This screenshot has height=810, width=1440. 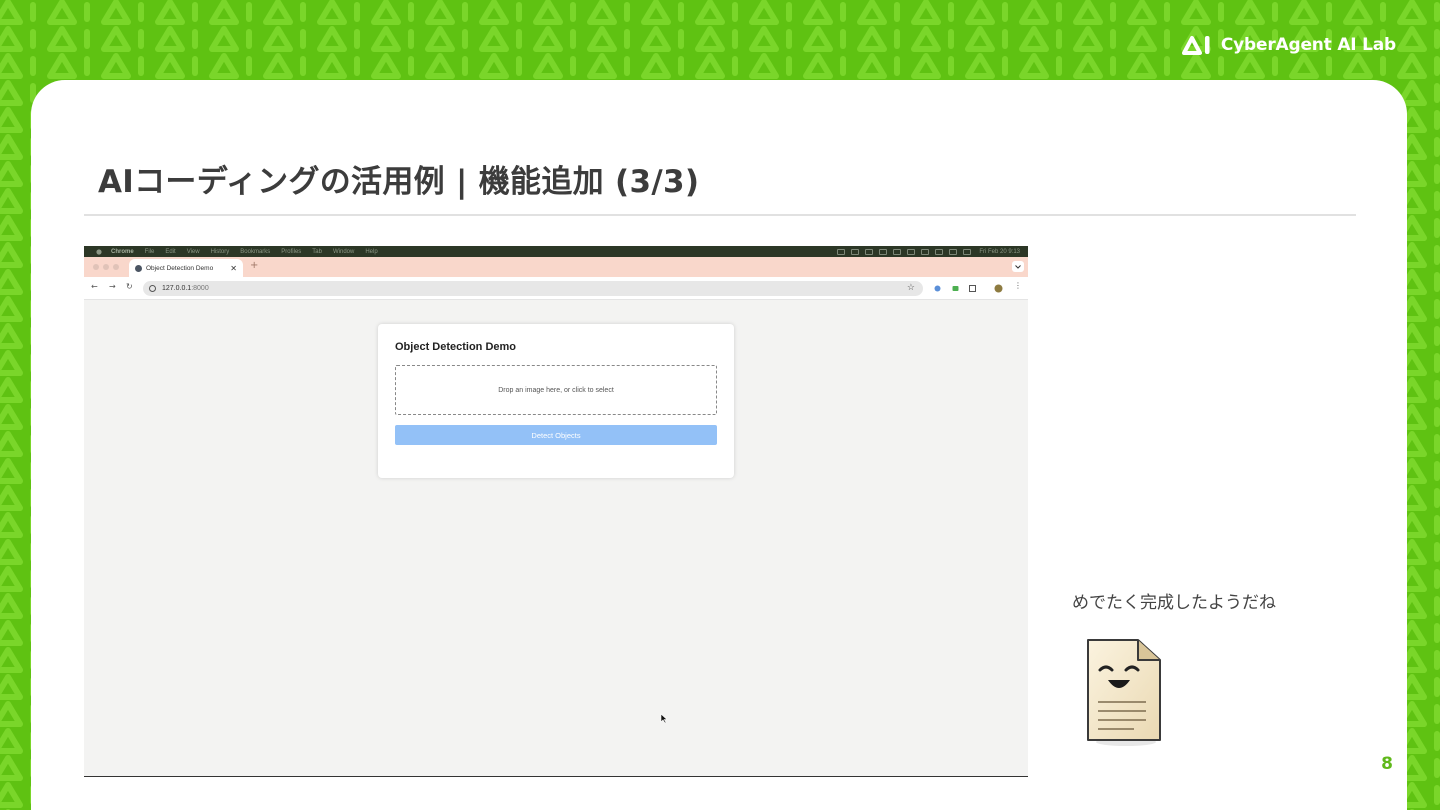 I want to click on menu-edit: Edit, so click(x=170, y=252).